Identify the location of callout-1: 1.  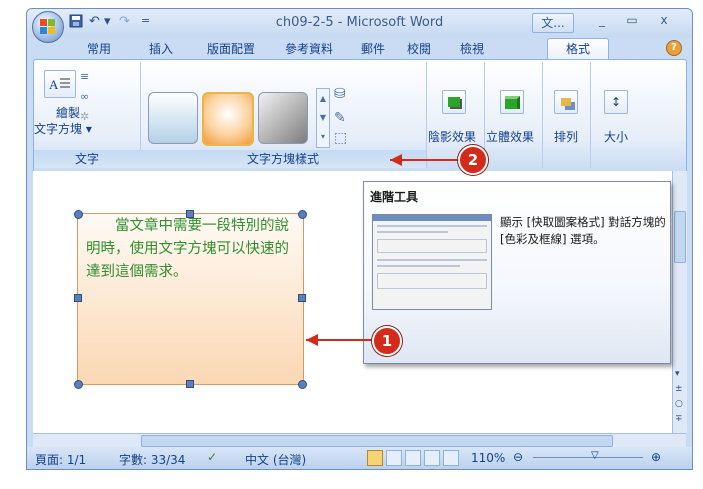
(387, 341).